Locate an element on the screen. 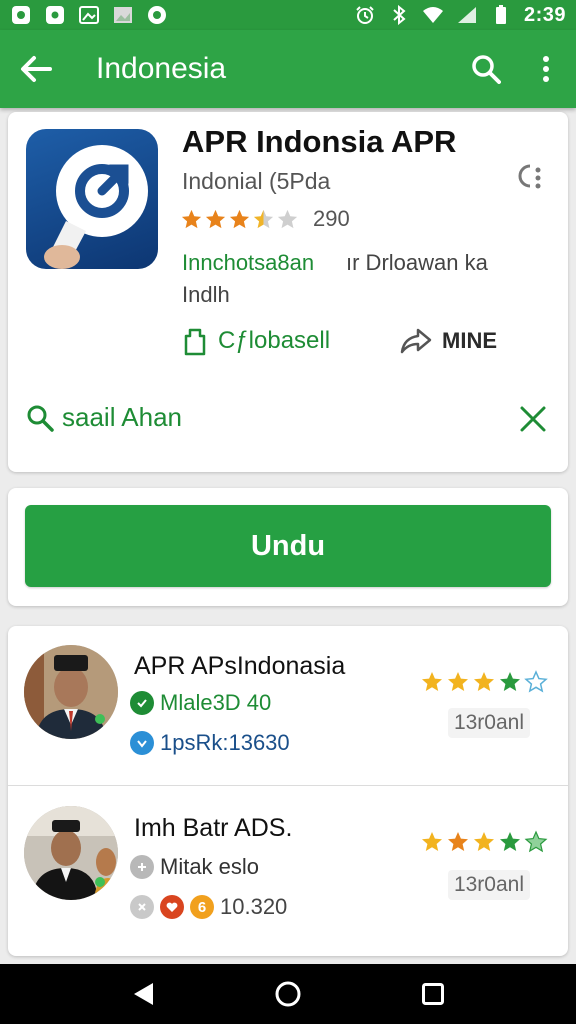 The height and width of the screenshot is (1024, 576). gallery-notification-icon is located at coordinates (123, 15).